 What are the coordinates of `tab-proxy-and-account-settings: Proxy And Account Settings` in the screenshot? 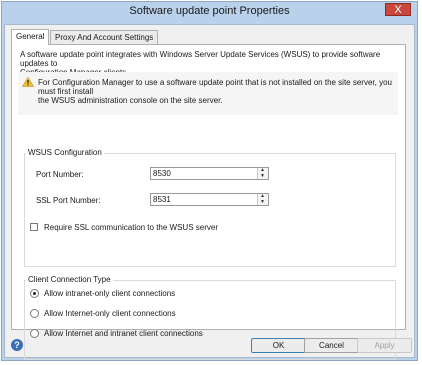 It's located at (104, 37).